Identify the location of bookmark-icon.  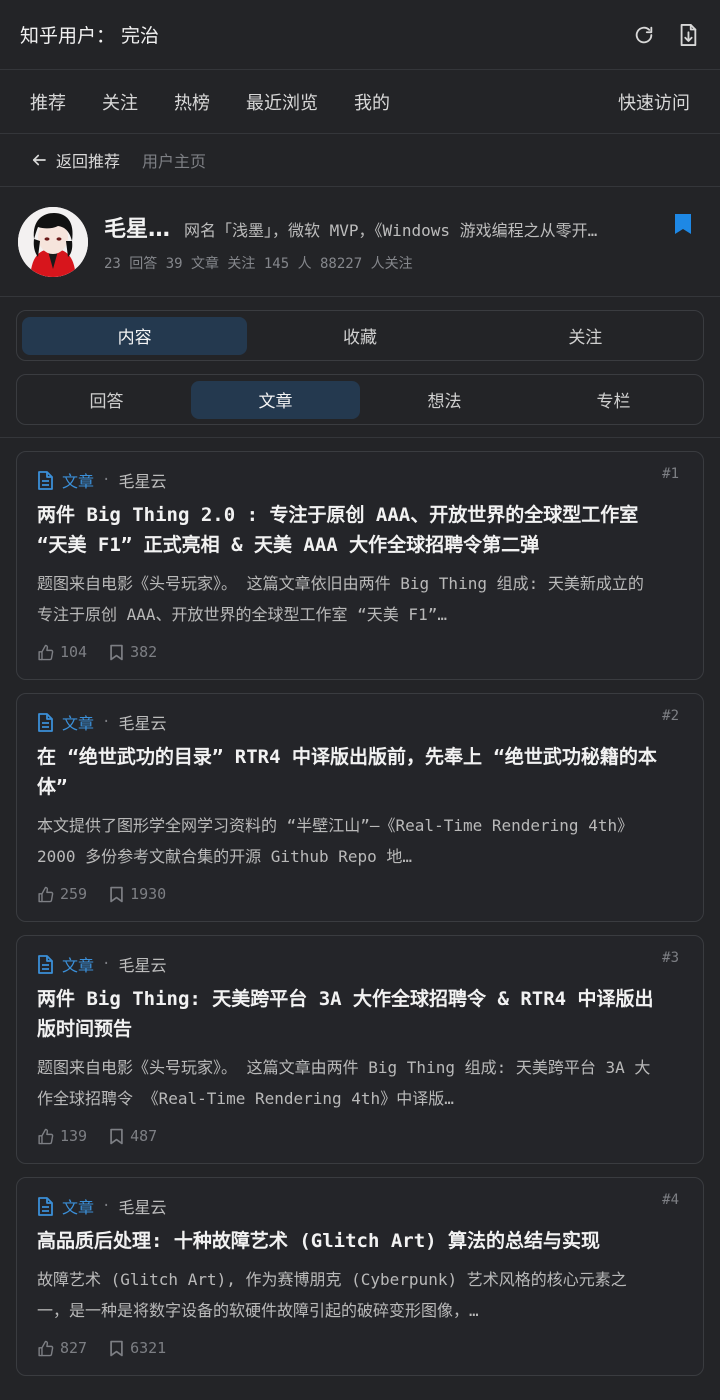
(683, 226).